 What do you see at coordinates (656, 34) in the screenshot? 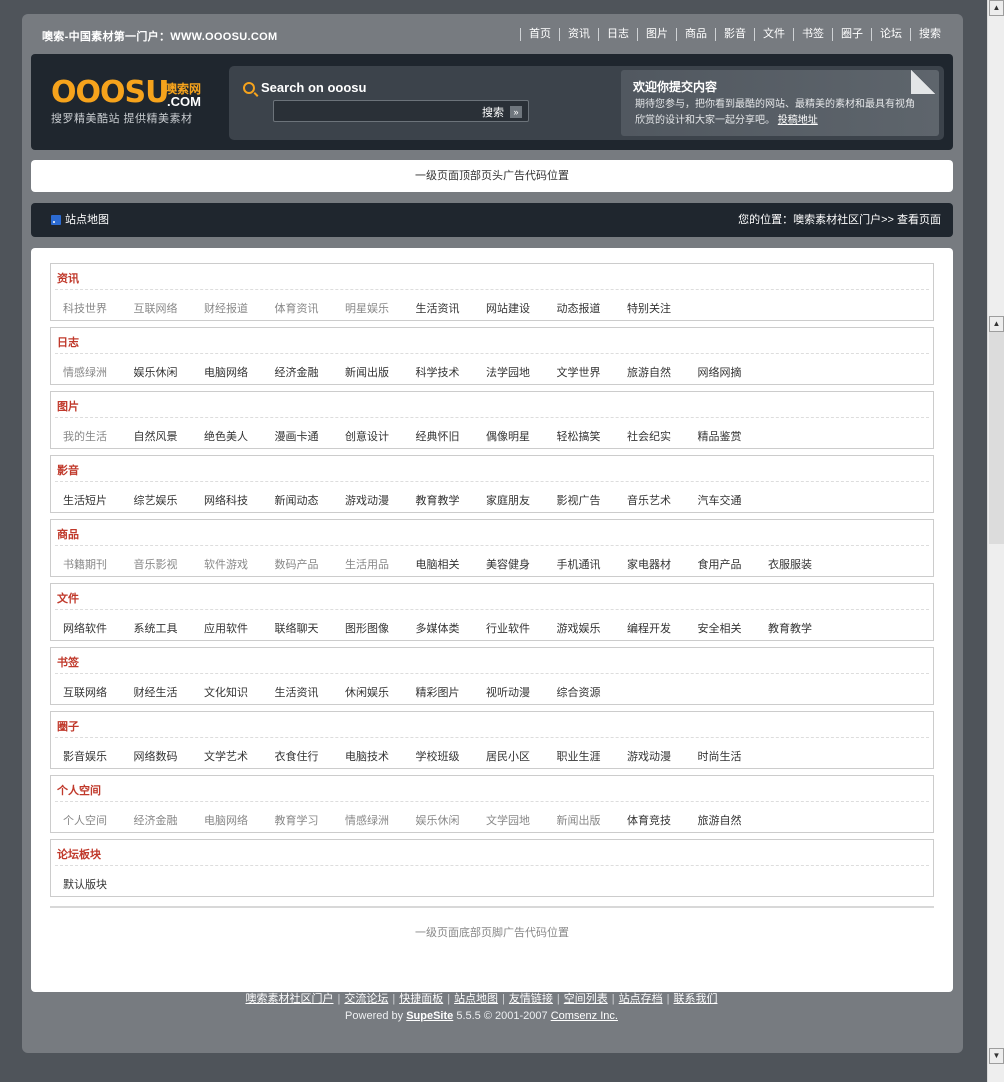
I see `nav-item: 图片` at bounding box center [656, 34].